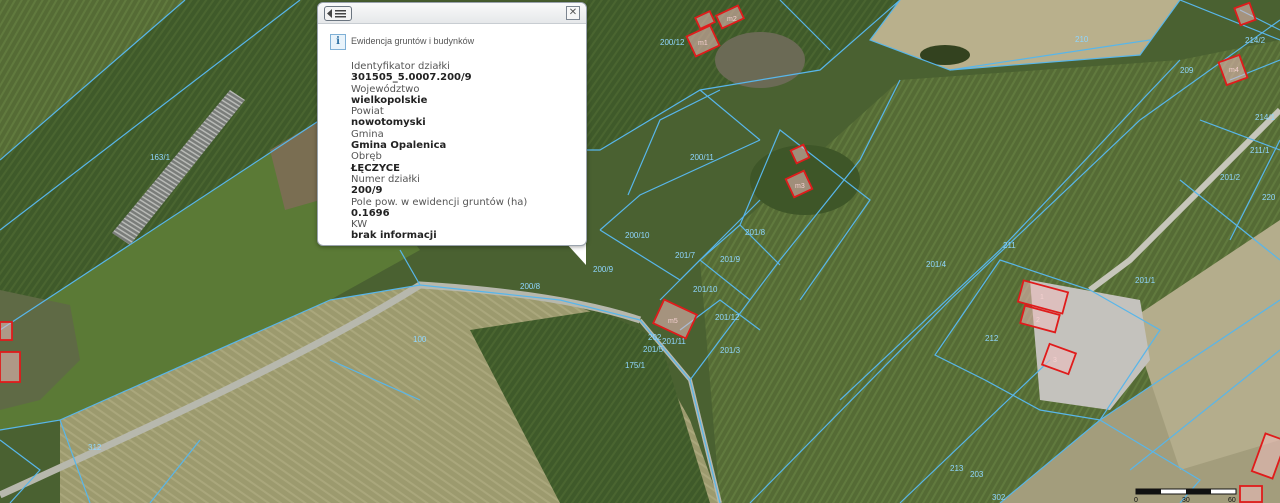 The image size is (1280, 503). I want to click on parcel-label: 201/10, so click(705, 289).